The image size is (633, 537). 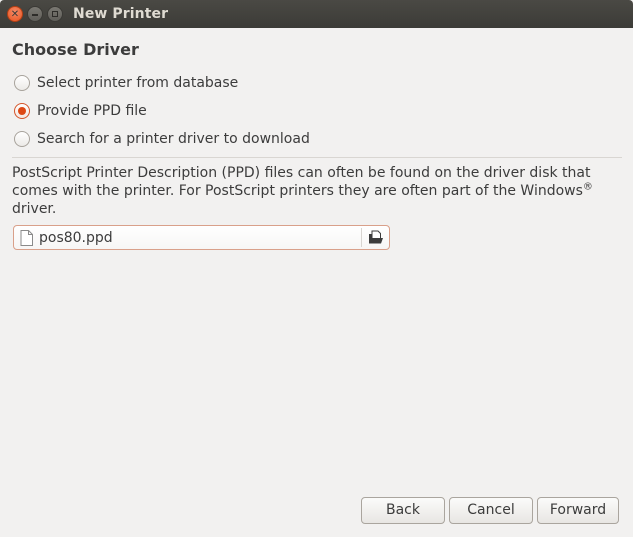 What do you see at coordinates (403, 510) in the screenshot?
I see `back-button: Back` at bounding box center [403, 510].